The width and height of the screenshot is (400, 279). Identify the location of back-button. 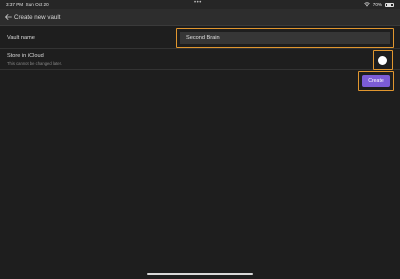
(8, 17).